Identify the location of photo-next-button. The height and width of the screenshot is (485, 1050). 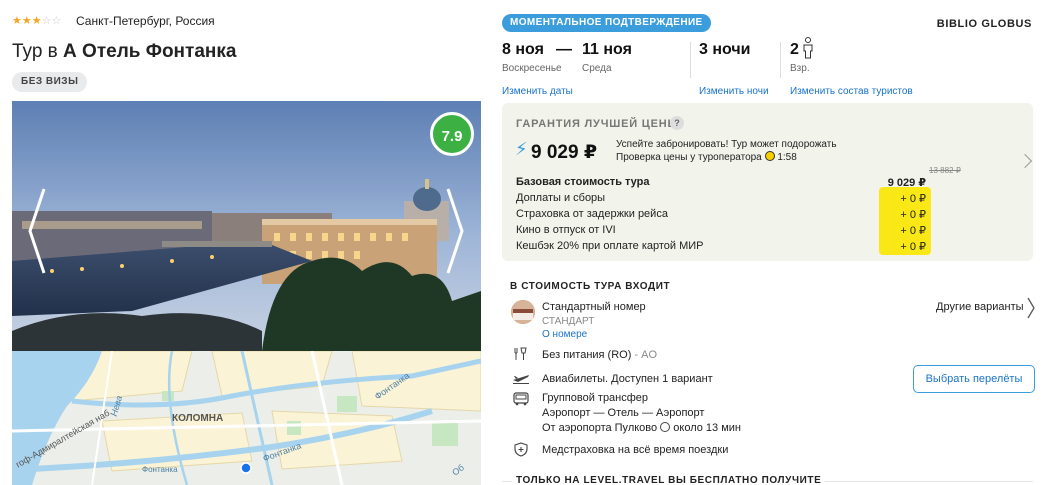
(458, 210).